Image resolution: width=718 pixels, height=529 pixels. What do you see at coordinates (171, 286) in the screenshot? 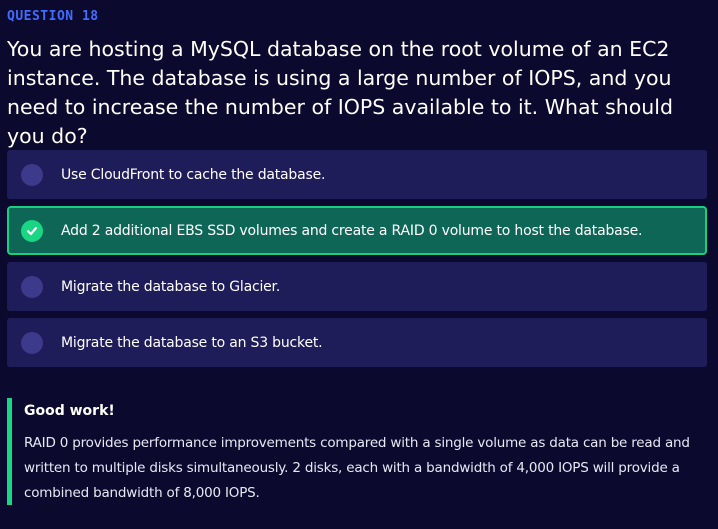
I see `answer-option-label: Migrate the database to Glacier.` at bounding box center [171, 286].